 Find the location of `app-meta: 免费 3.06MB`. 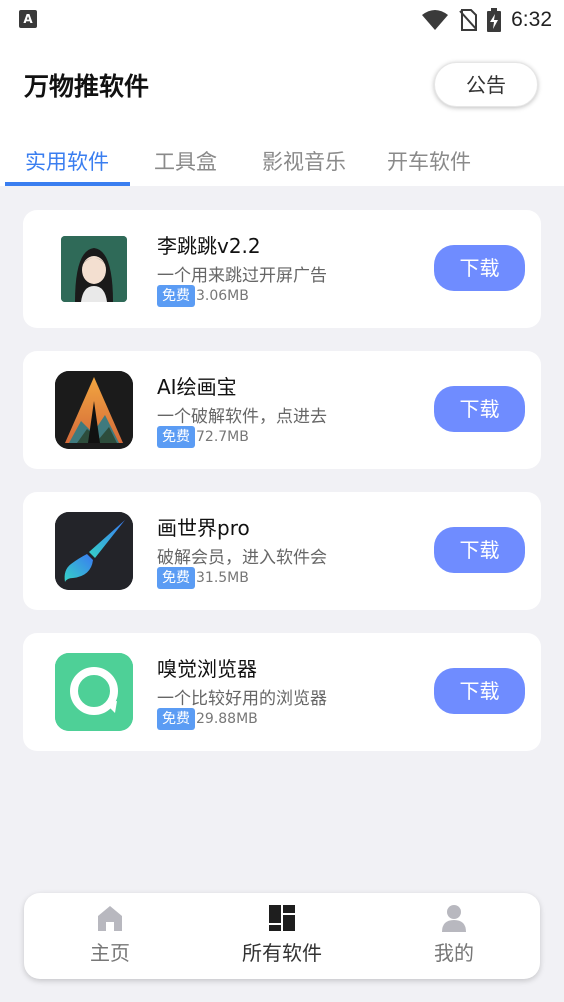

app-meta: 免费 3.06MB is located at coordinates (203, 296).